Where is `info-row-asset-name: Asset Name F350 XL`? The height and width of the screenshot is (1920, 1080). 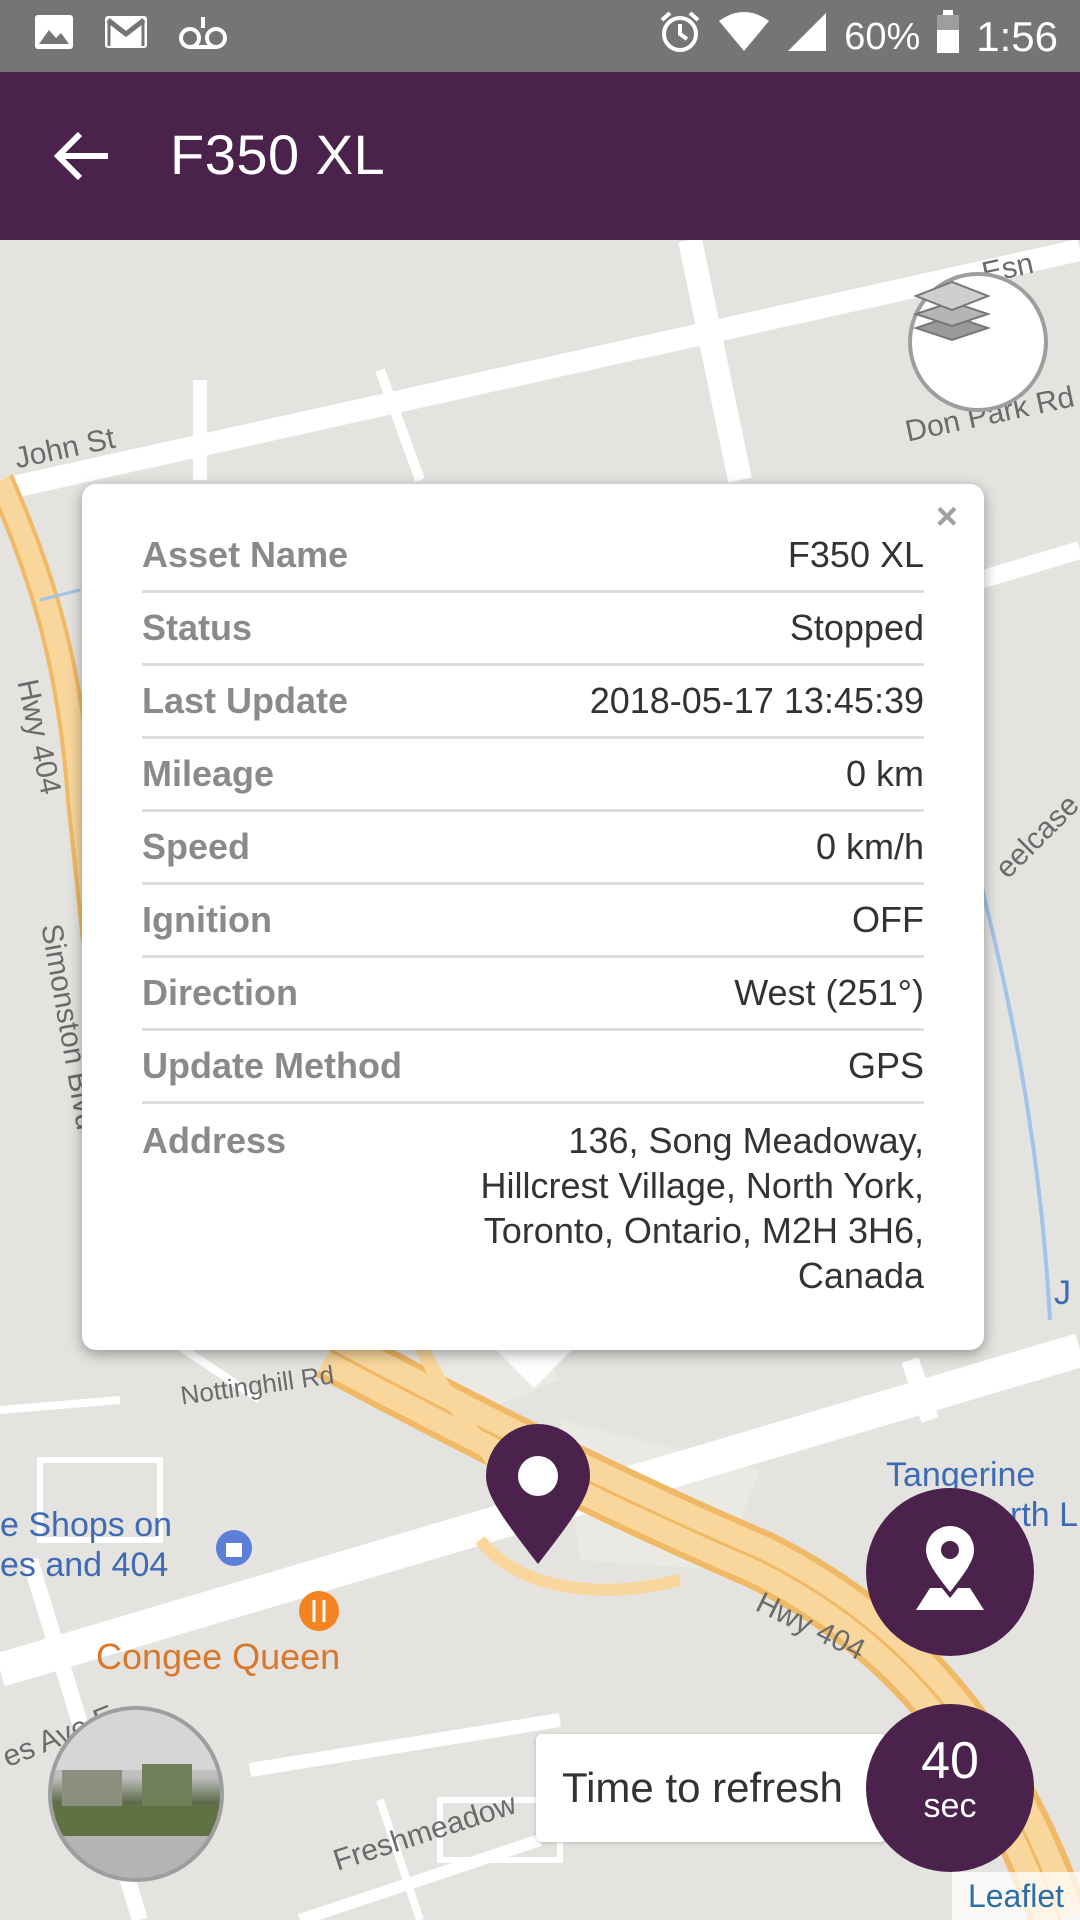
info-row-asset-name: Asset Name F350 XL is located at coordinates (533, 556).